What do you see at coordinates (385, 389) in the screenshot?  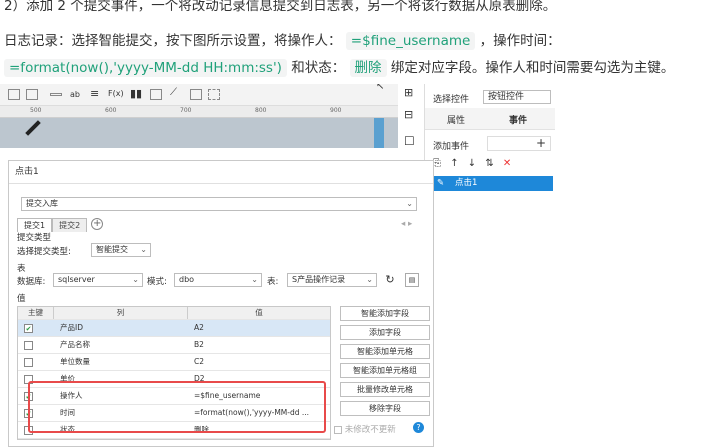 I see `batch-edit-cells-button: 批量修改单元格` at bounding box center [385, 389].